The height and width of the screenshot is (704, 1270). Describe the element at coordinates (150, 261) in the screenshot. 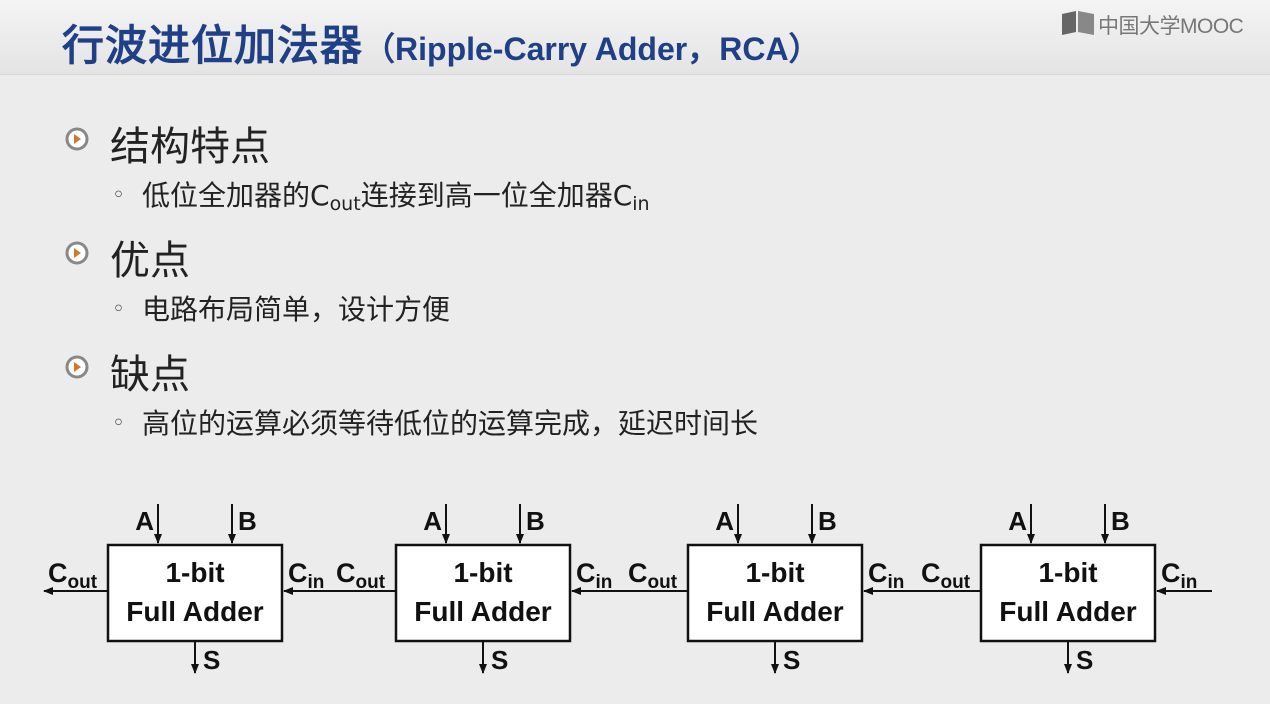

I see `section-heading: 优点` at that location.